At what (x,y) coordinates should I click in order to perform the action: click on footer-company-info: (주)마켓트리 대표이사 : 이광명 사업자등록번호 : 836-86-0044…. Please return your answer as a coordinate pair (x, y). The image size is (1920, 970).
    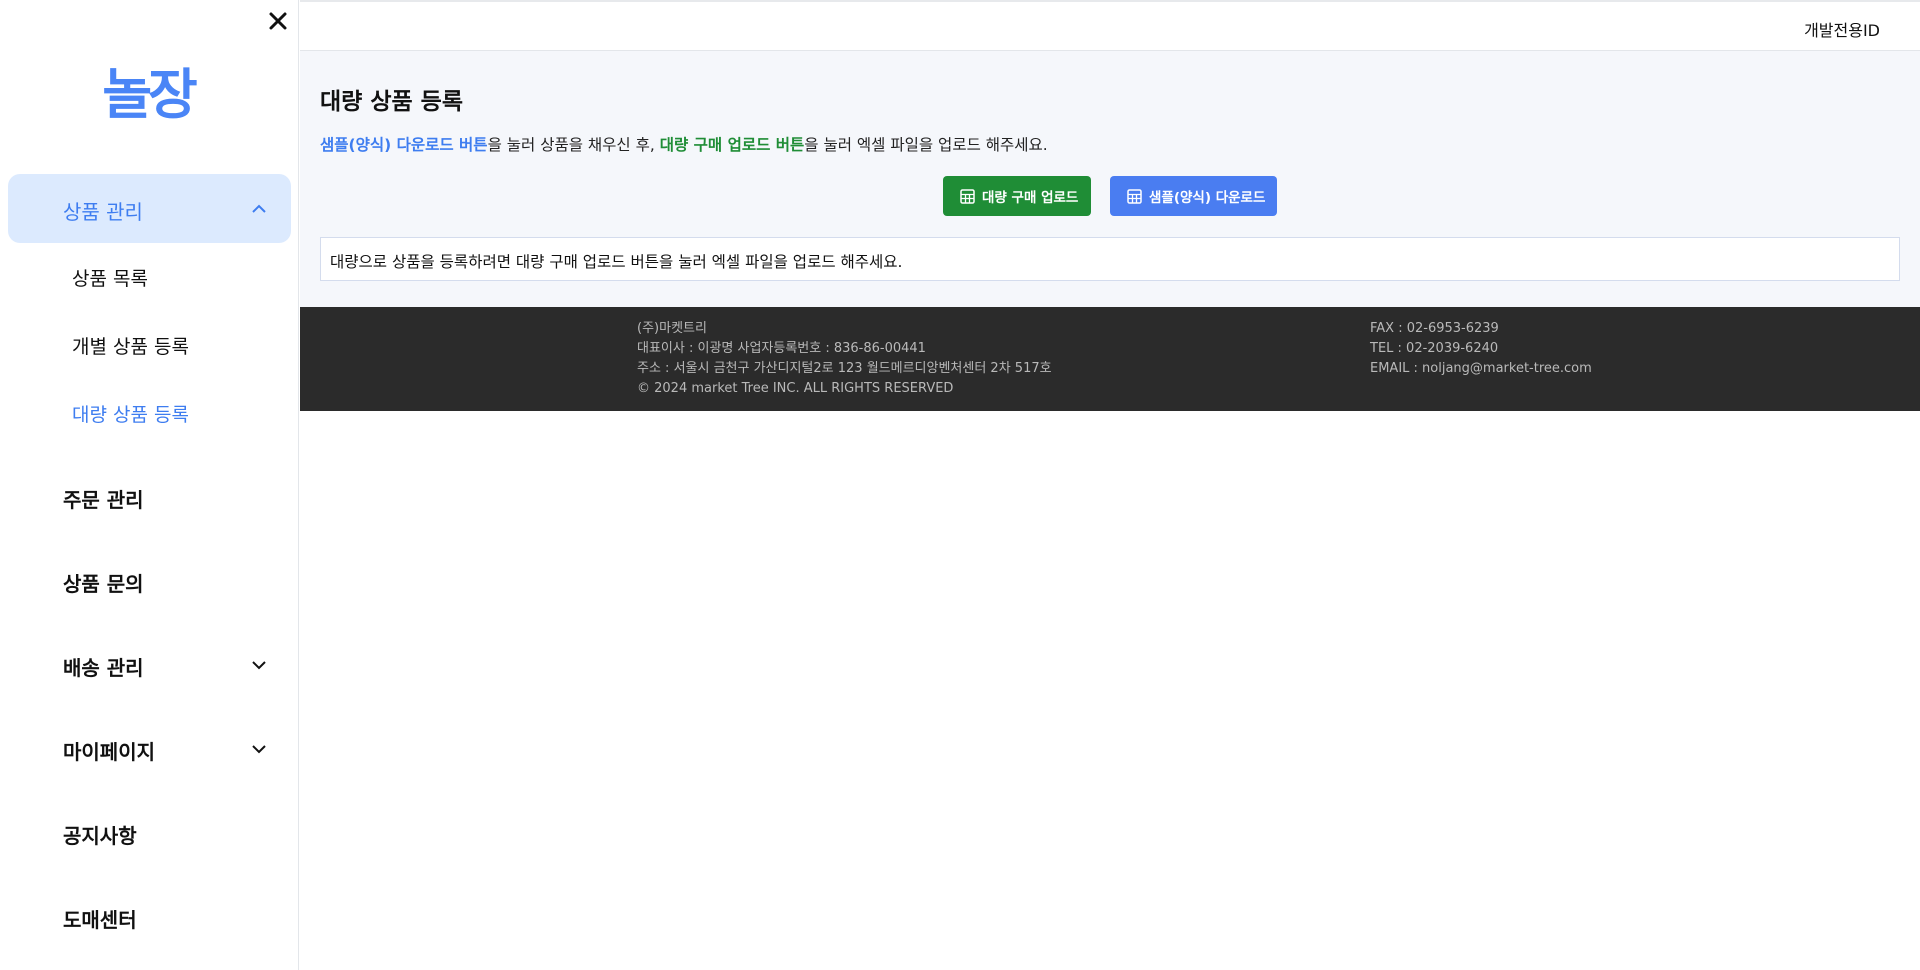
    Looking at the image, I should click on (844, 359).